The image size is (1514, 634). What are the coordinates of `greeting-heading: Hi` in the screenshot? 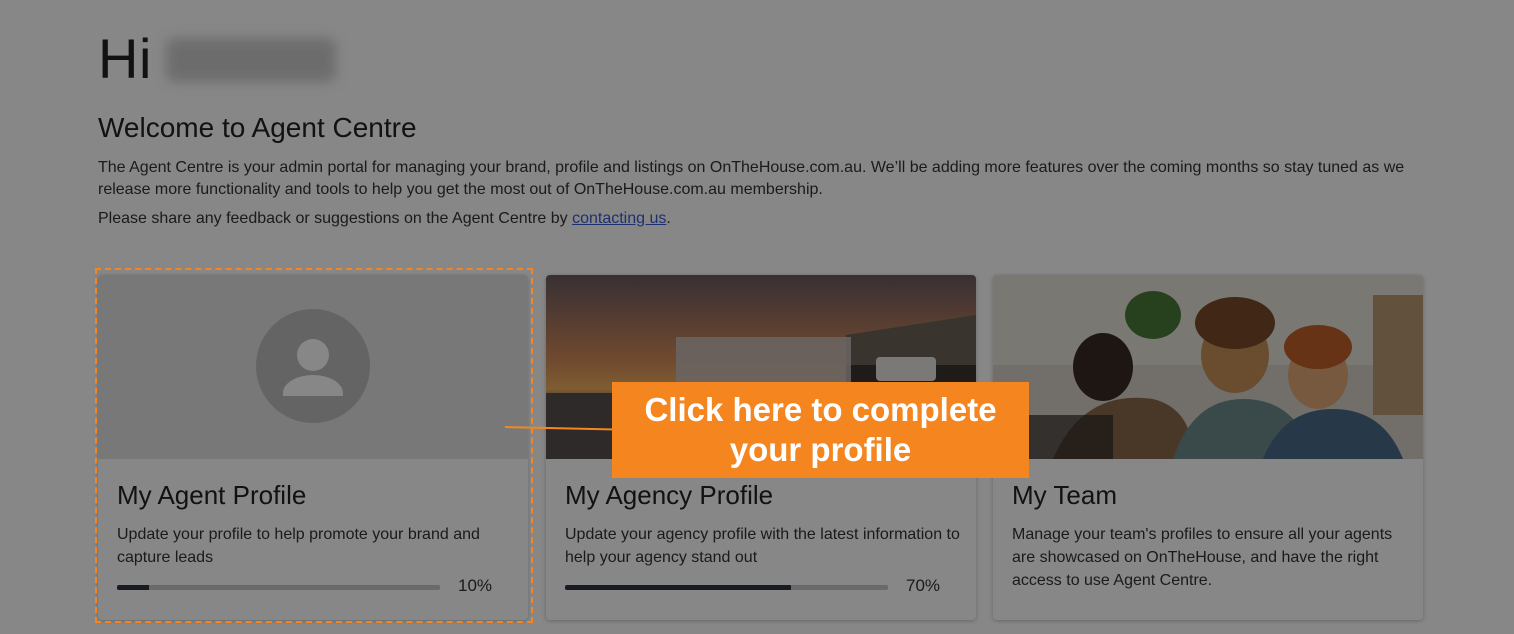 It's located at (217, 58).